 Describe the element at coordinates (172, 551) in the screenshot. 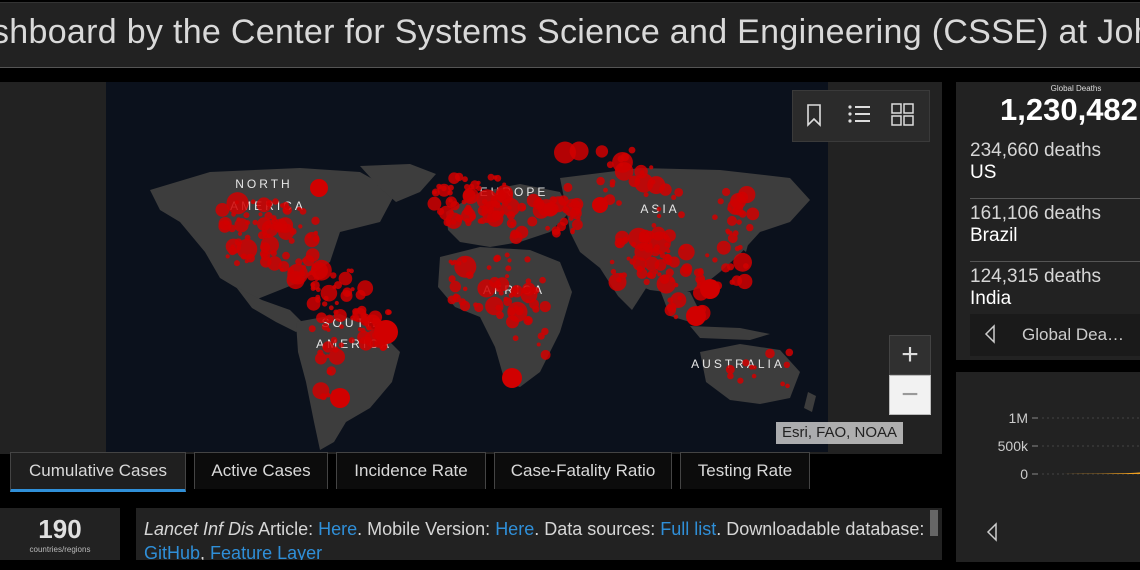

I see `github-link: GitHub` at that location.